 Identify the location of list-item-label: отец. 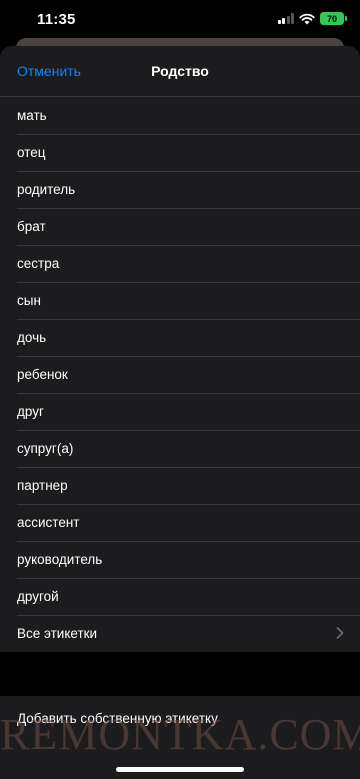
(31, 152).